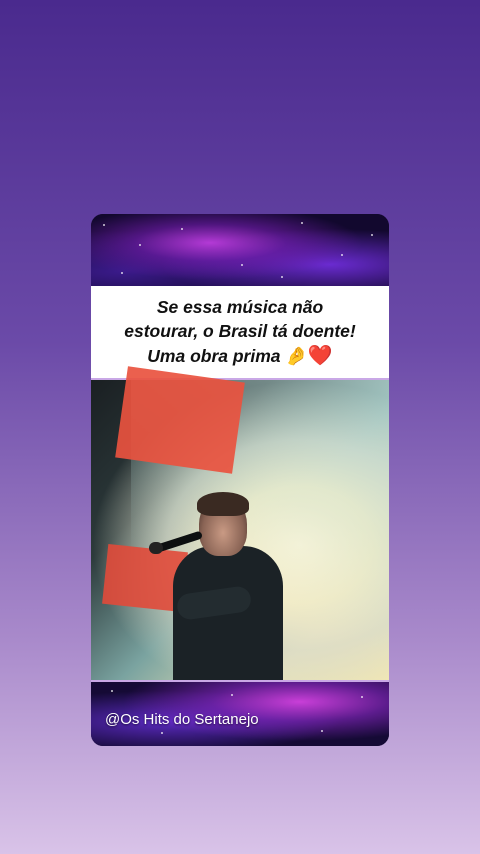 This screenshot has height=854, width=480. I want to click on caption-line-3: Uma obra prima 🤌❤️, so click(239, 356).